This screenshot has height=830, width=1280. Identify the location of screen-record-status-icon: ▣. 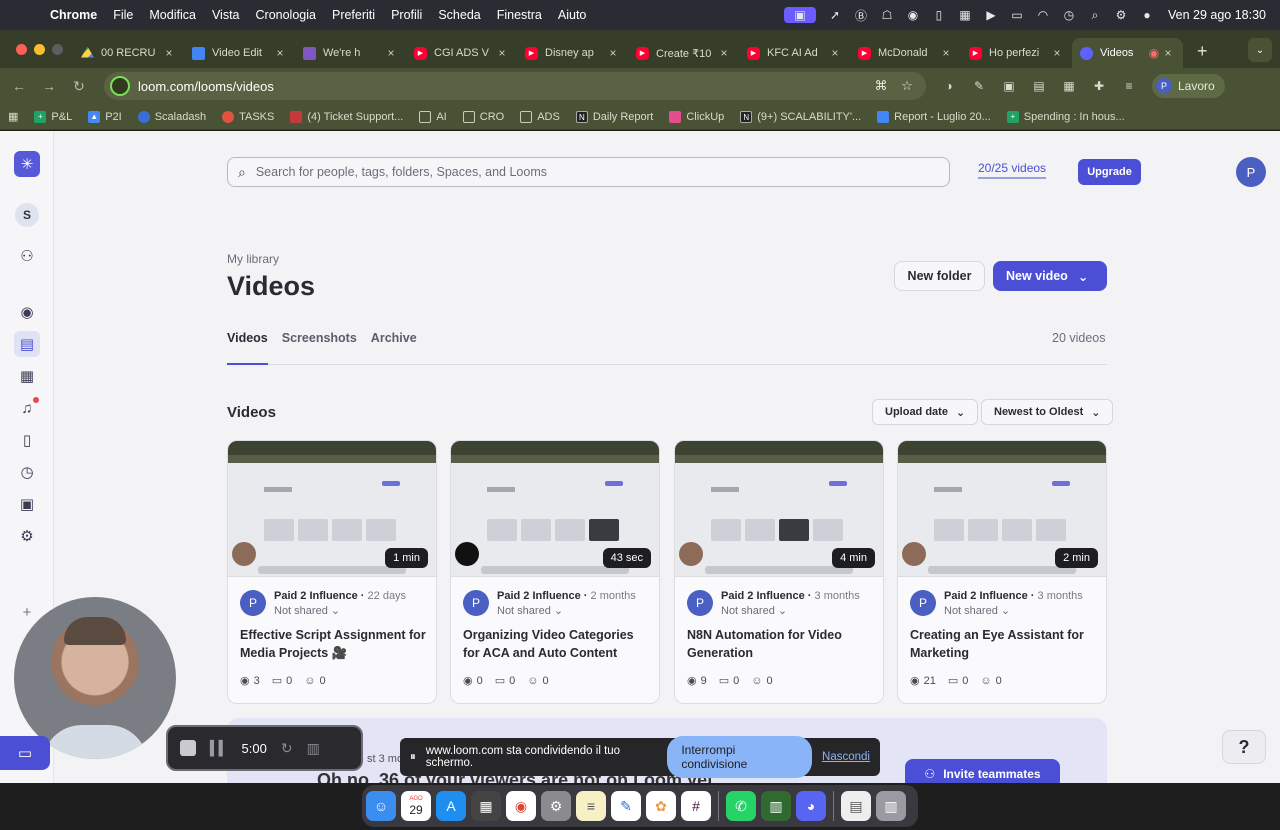
(799, 15).